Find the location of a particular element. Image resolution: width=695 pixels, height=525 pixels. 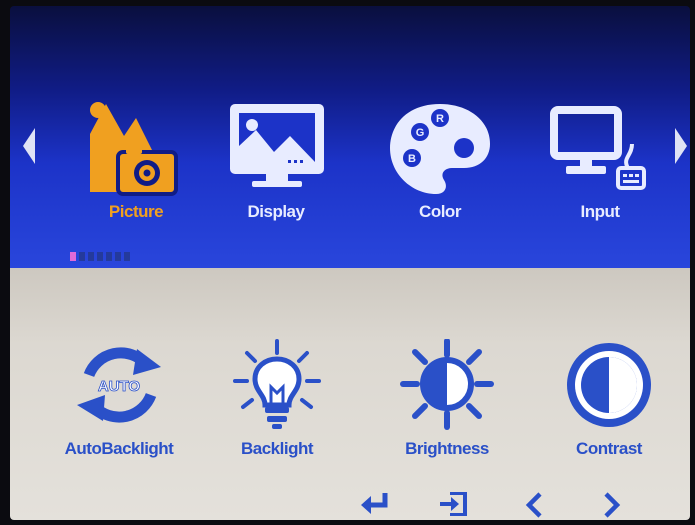

color-palette-icon: R G B is located at coordinates (440, 149).